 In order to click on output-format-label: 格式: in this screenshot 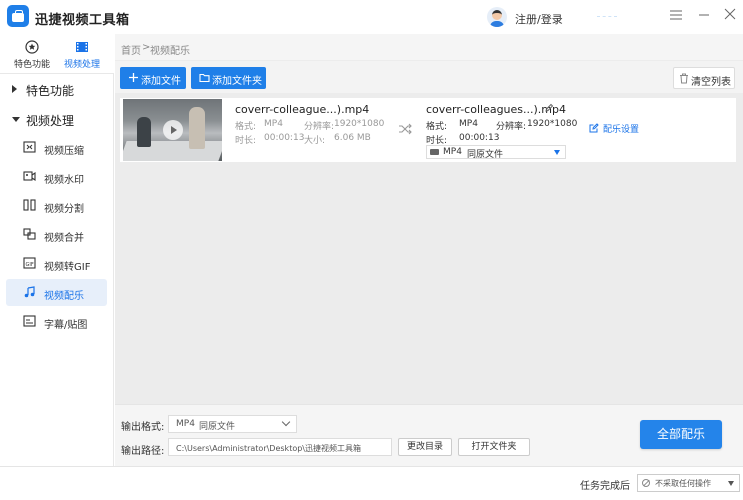, I will do `click(437, 127)`.